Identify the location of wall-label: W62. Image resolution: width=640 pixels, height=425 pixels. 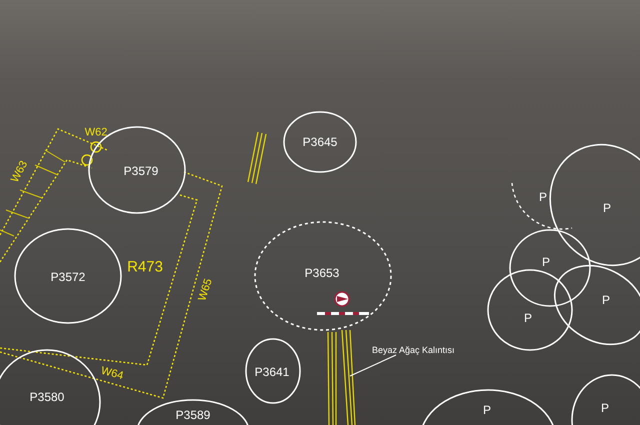
(96, 133).